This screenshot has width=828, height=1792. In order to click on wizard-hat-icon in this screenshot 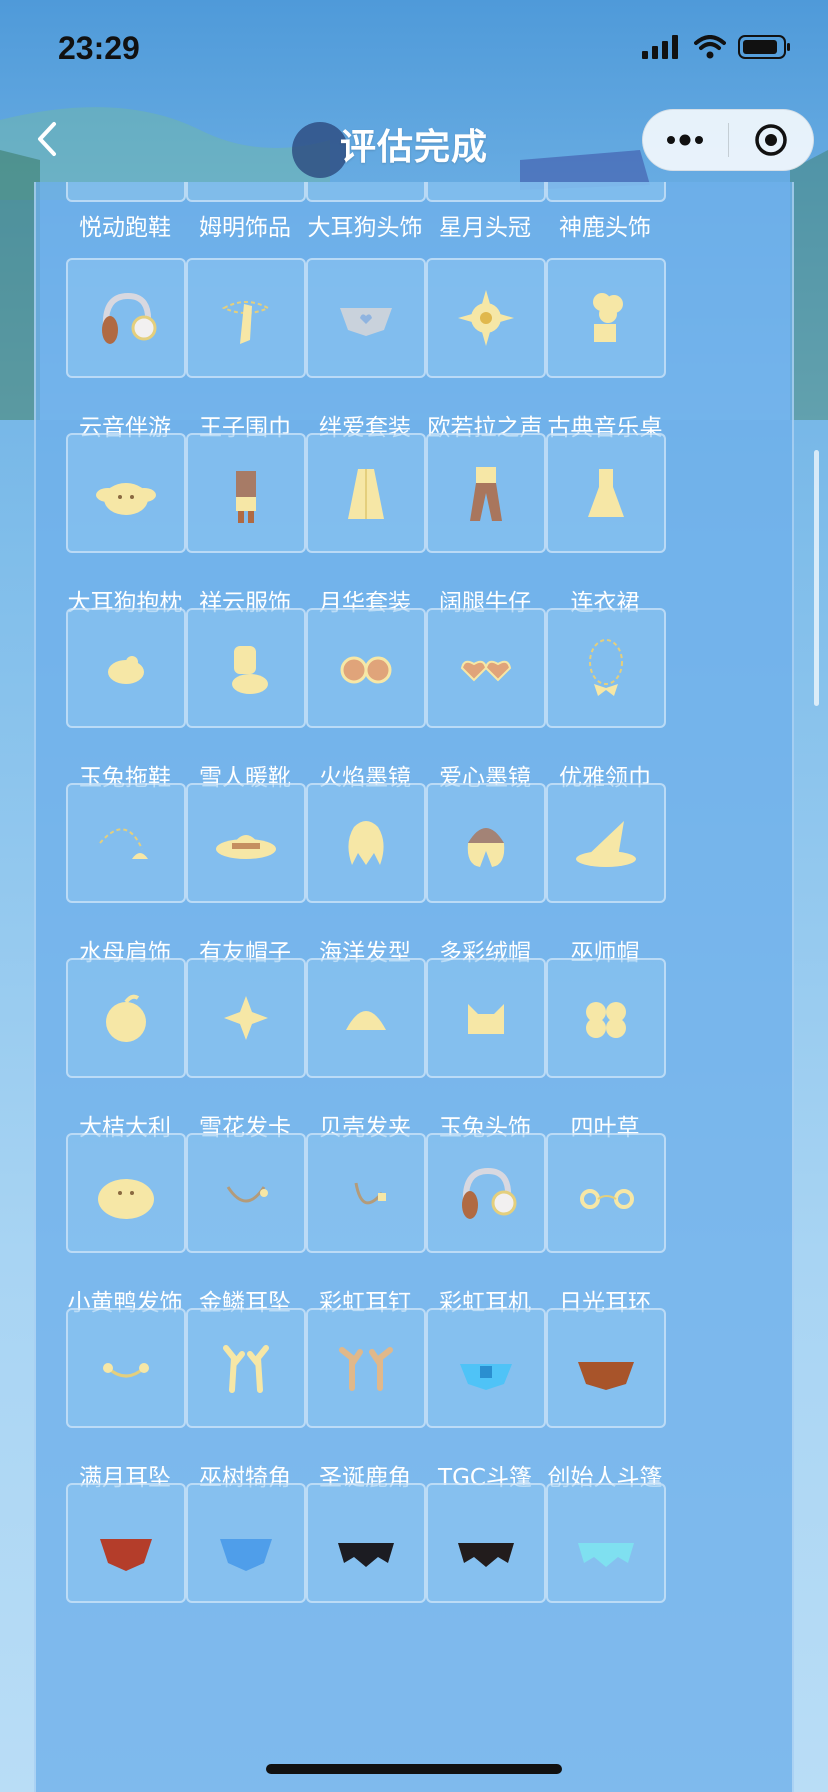, I will do `click(606, 844)`.